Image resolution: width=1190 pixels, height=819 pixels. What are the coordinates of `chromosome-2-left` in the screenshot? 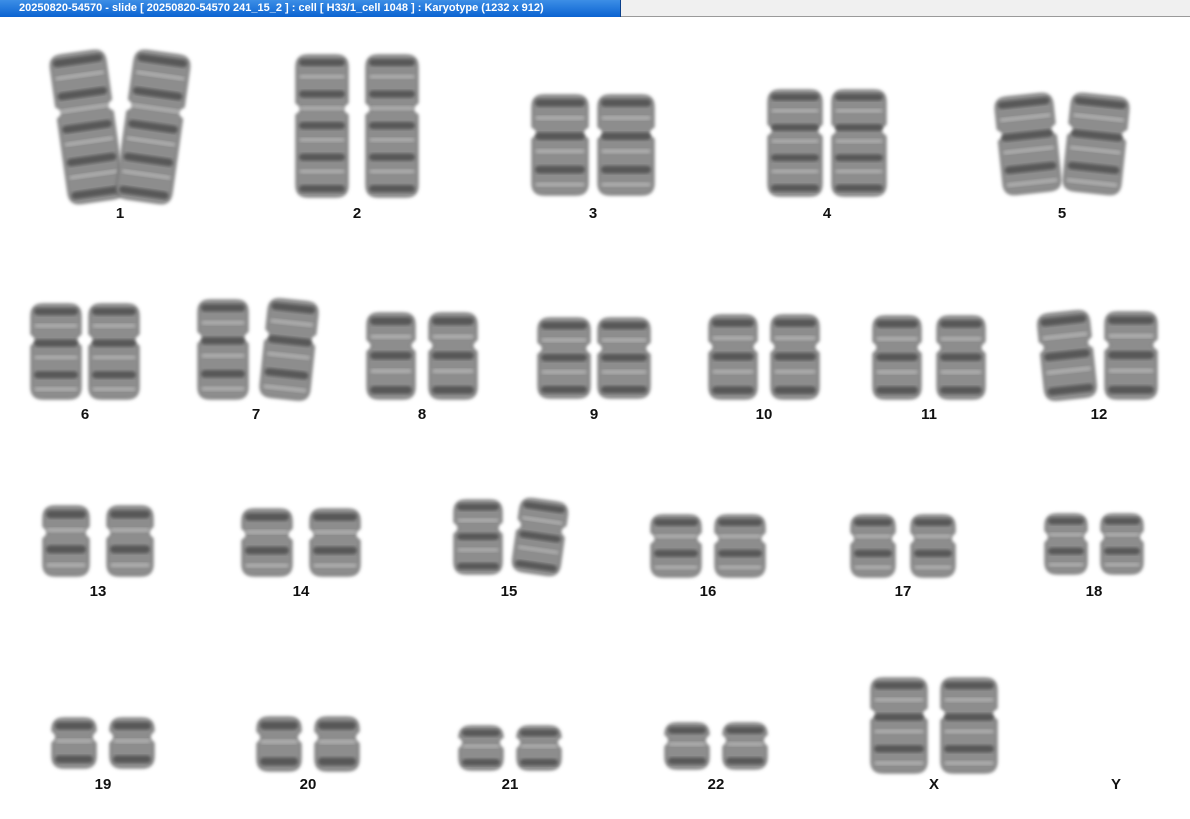 It's located at (322, 126).